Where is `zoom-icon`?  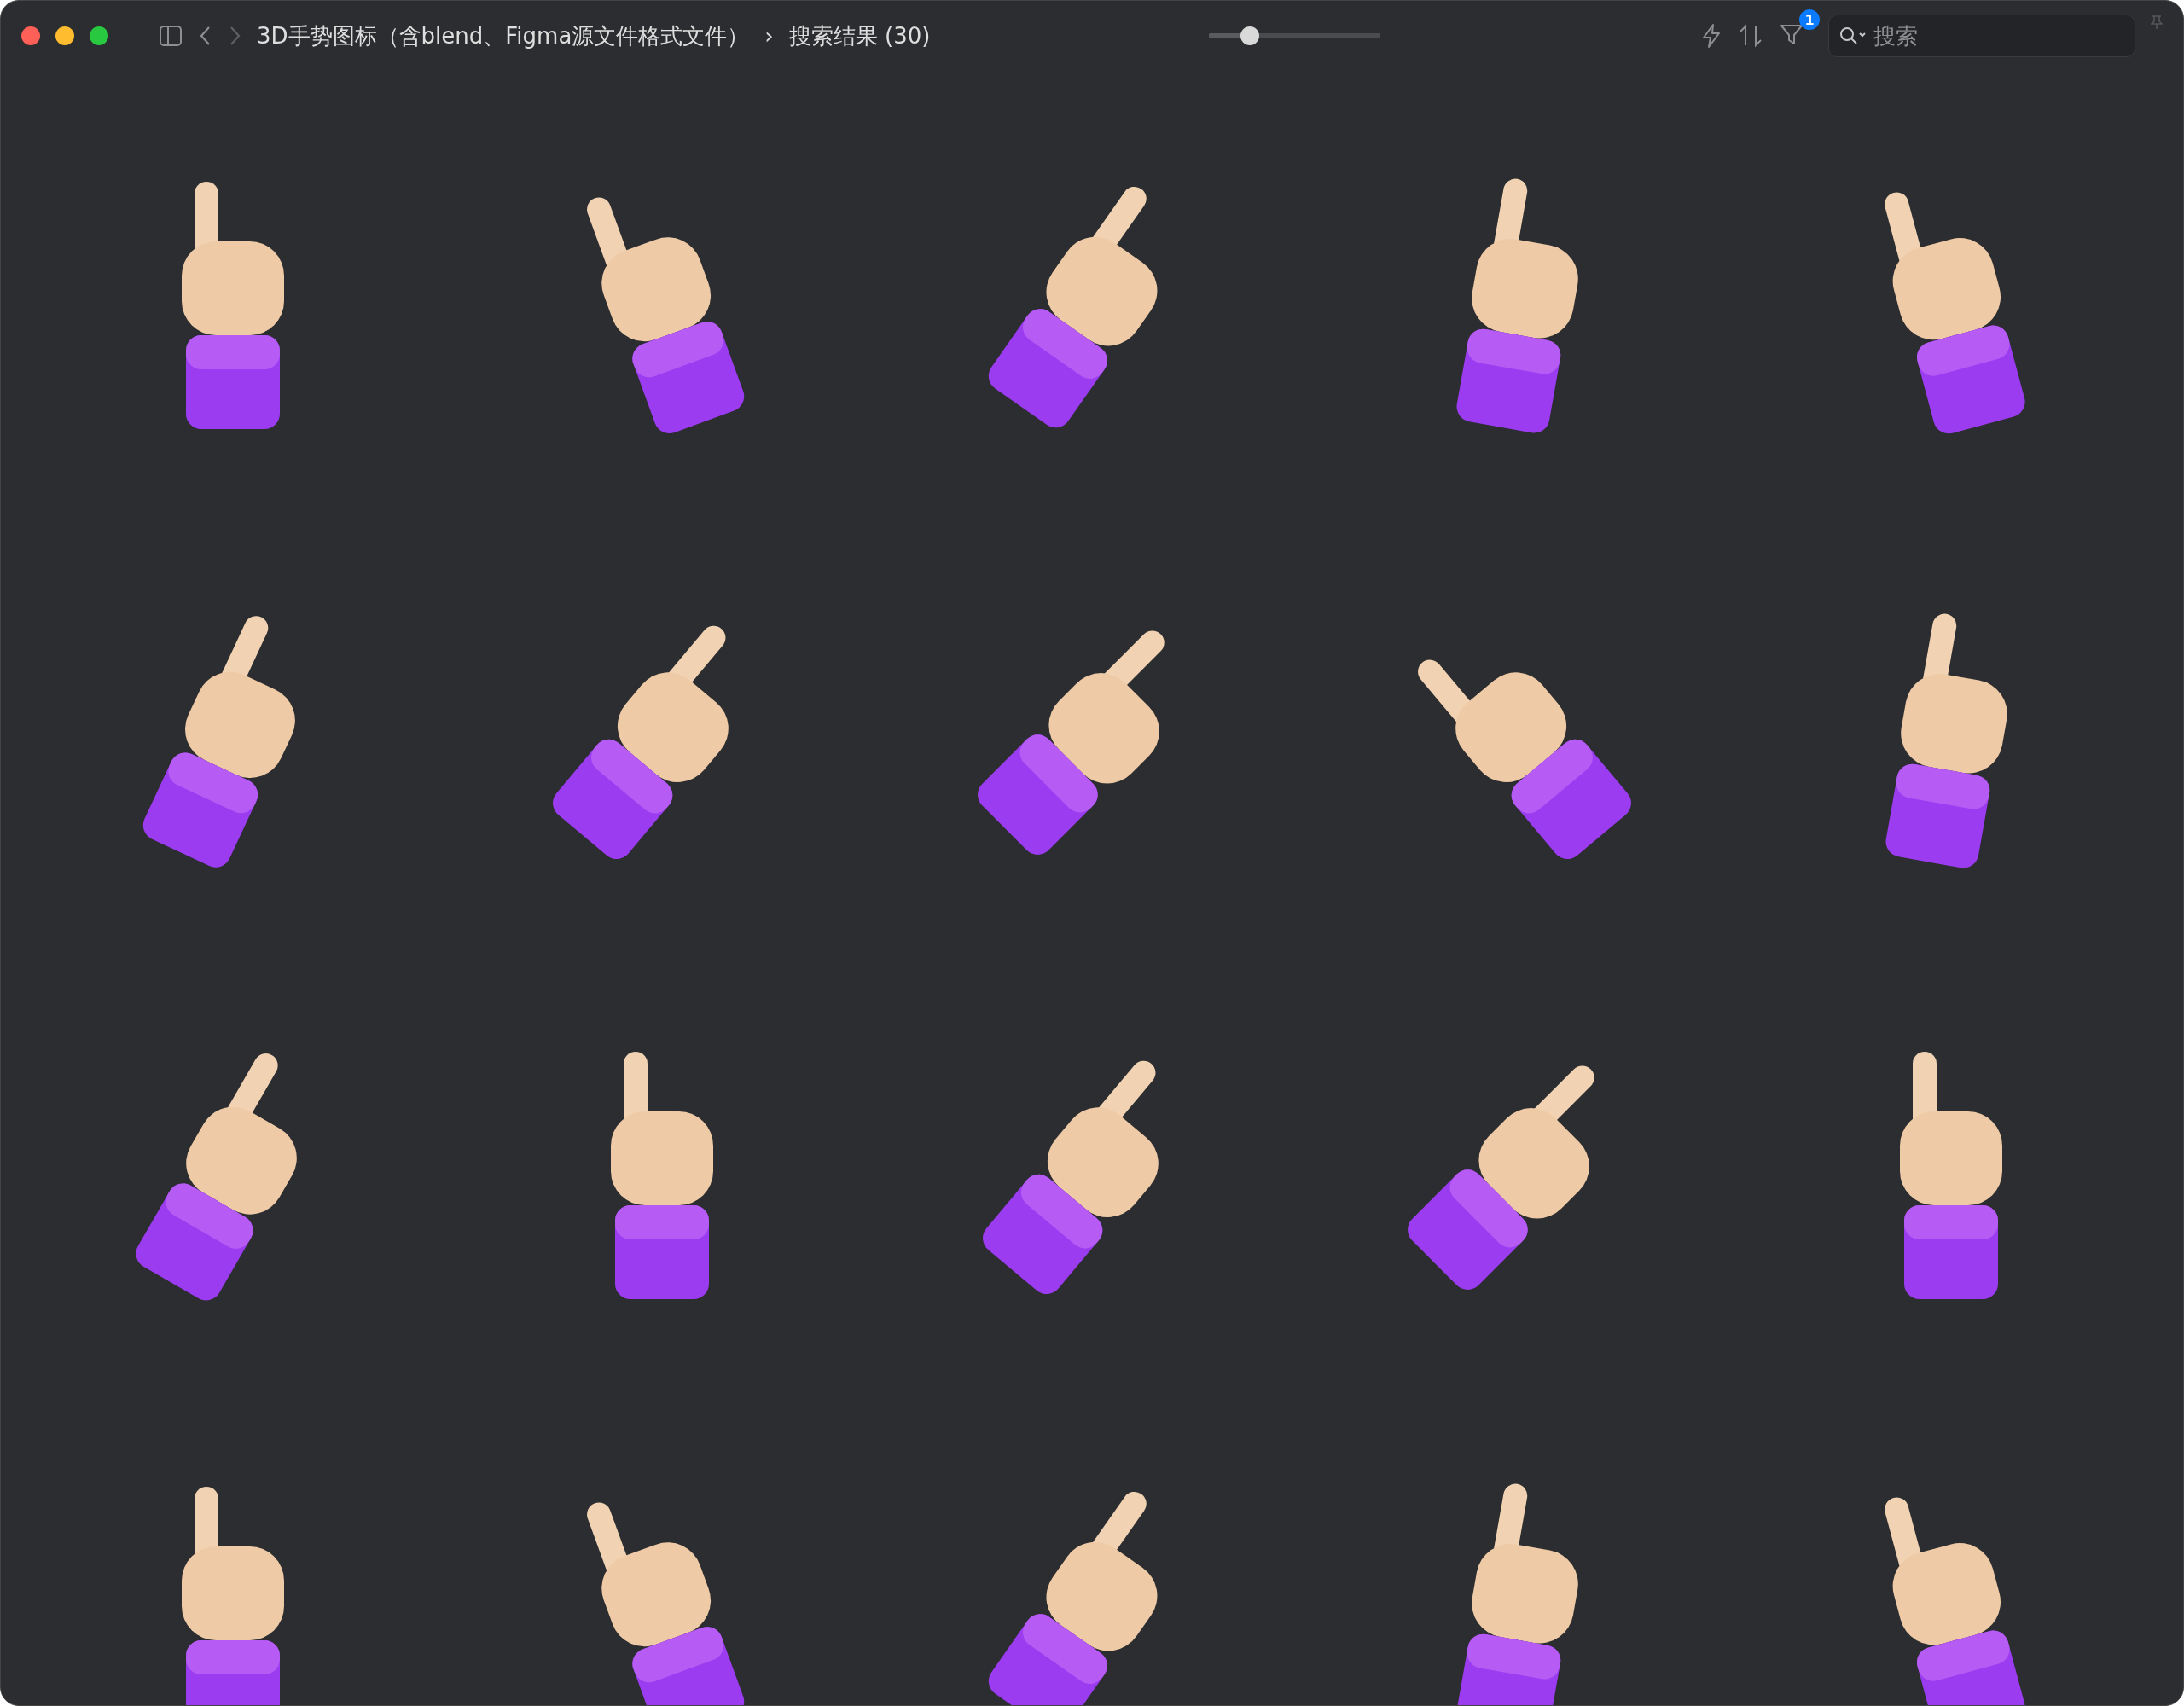 zoom-icon is located at coordinates (99, 35).